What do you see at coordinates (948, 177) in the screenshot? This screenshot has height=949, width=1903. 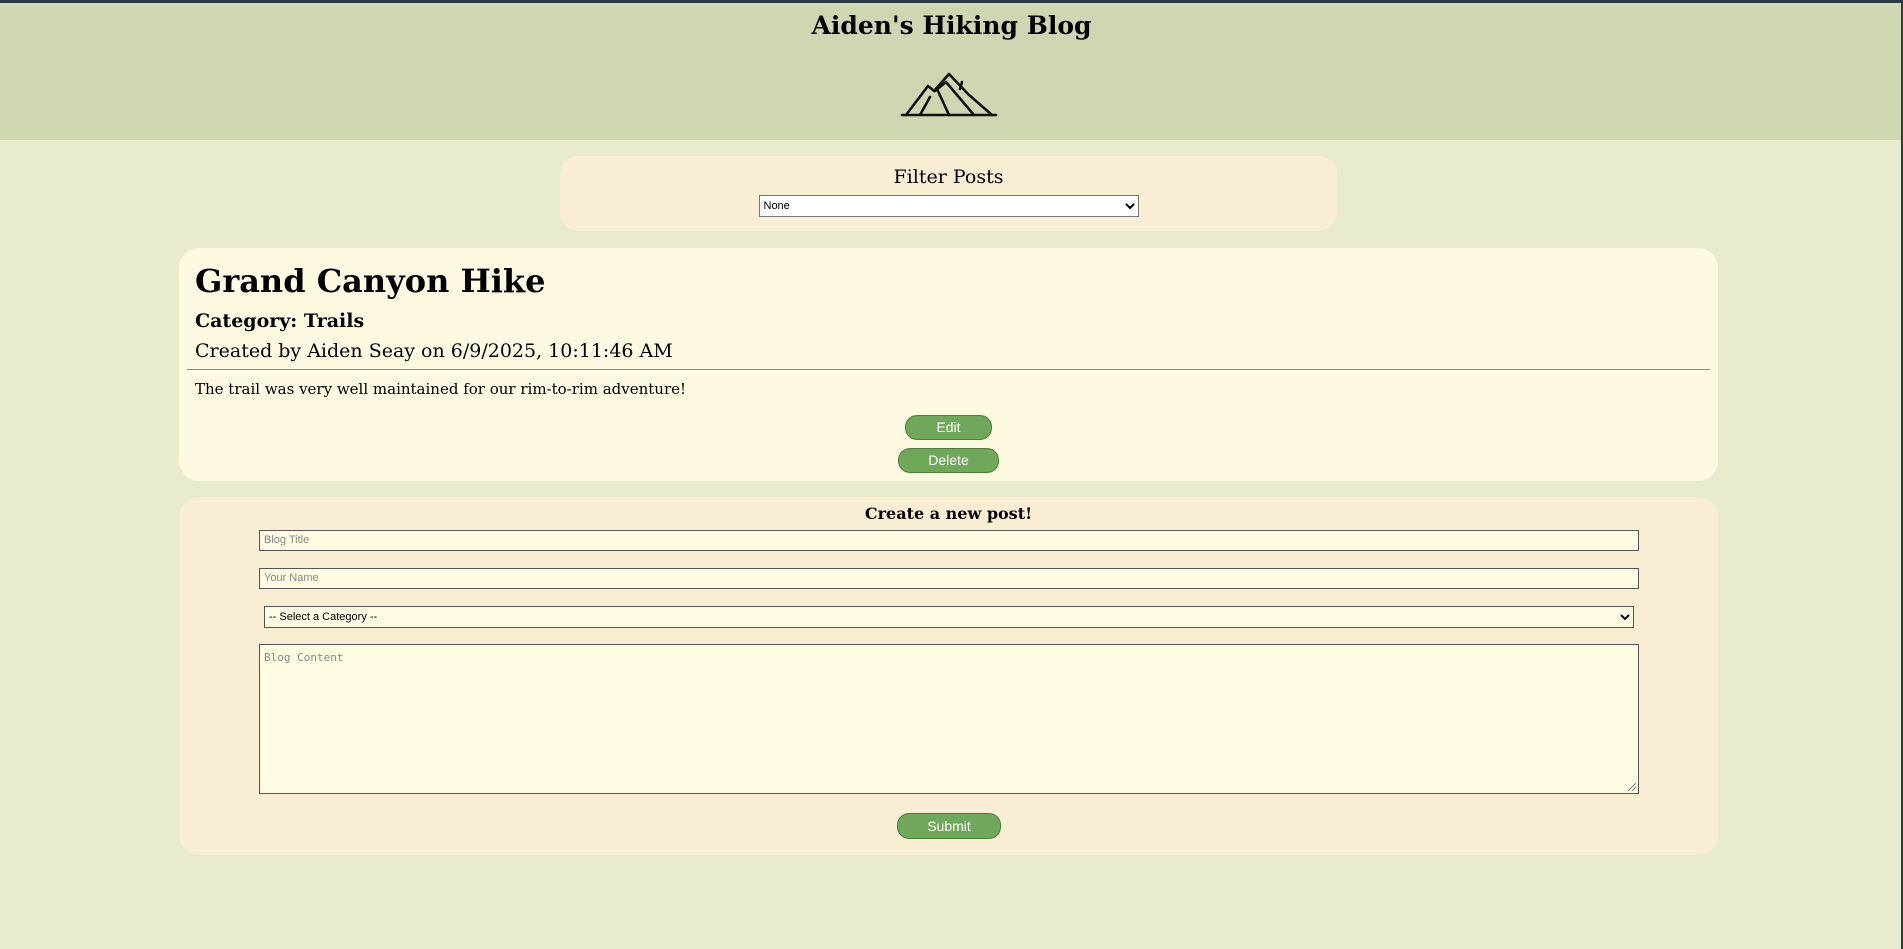 I see `filter-title: Filter Posts` at bounding box center [948, 177].